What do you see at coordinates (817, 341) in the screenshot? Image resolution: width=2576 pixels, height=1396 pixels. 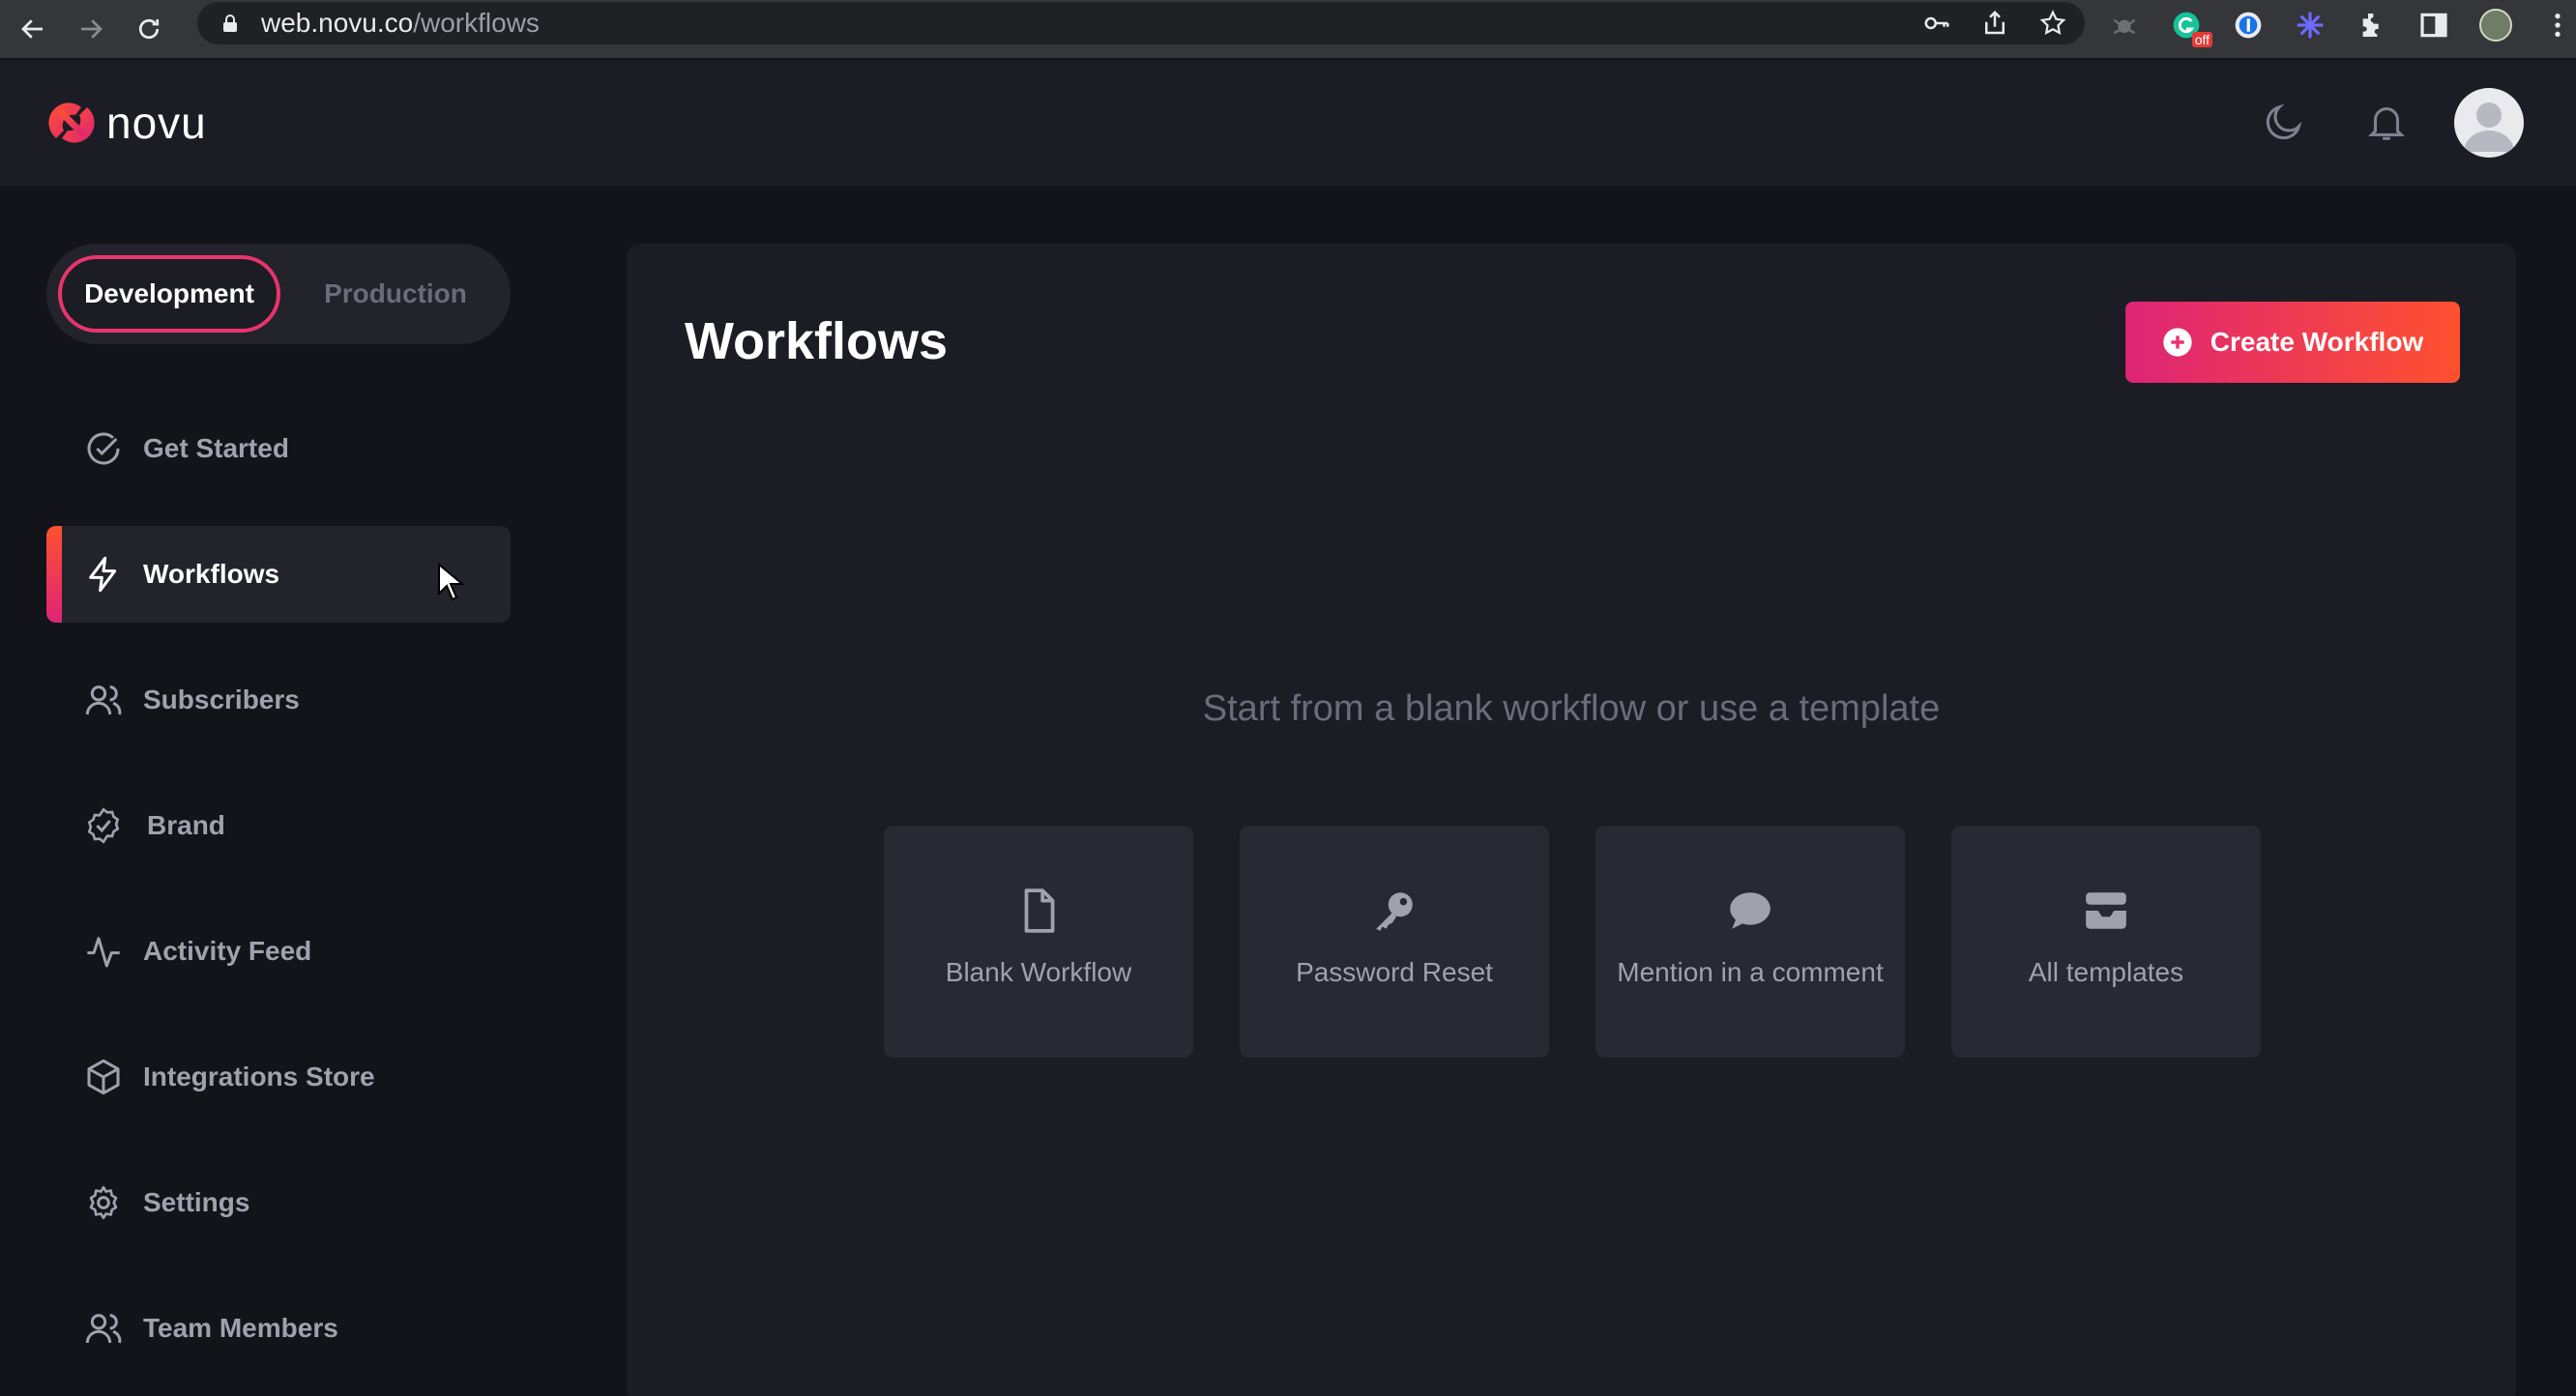 I see `page-title: Workflows` at bounding box center [817, 341].